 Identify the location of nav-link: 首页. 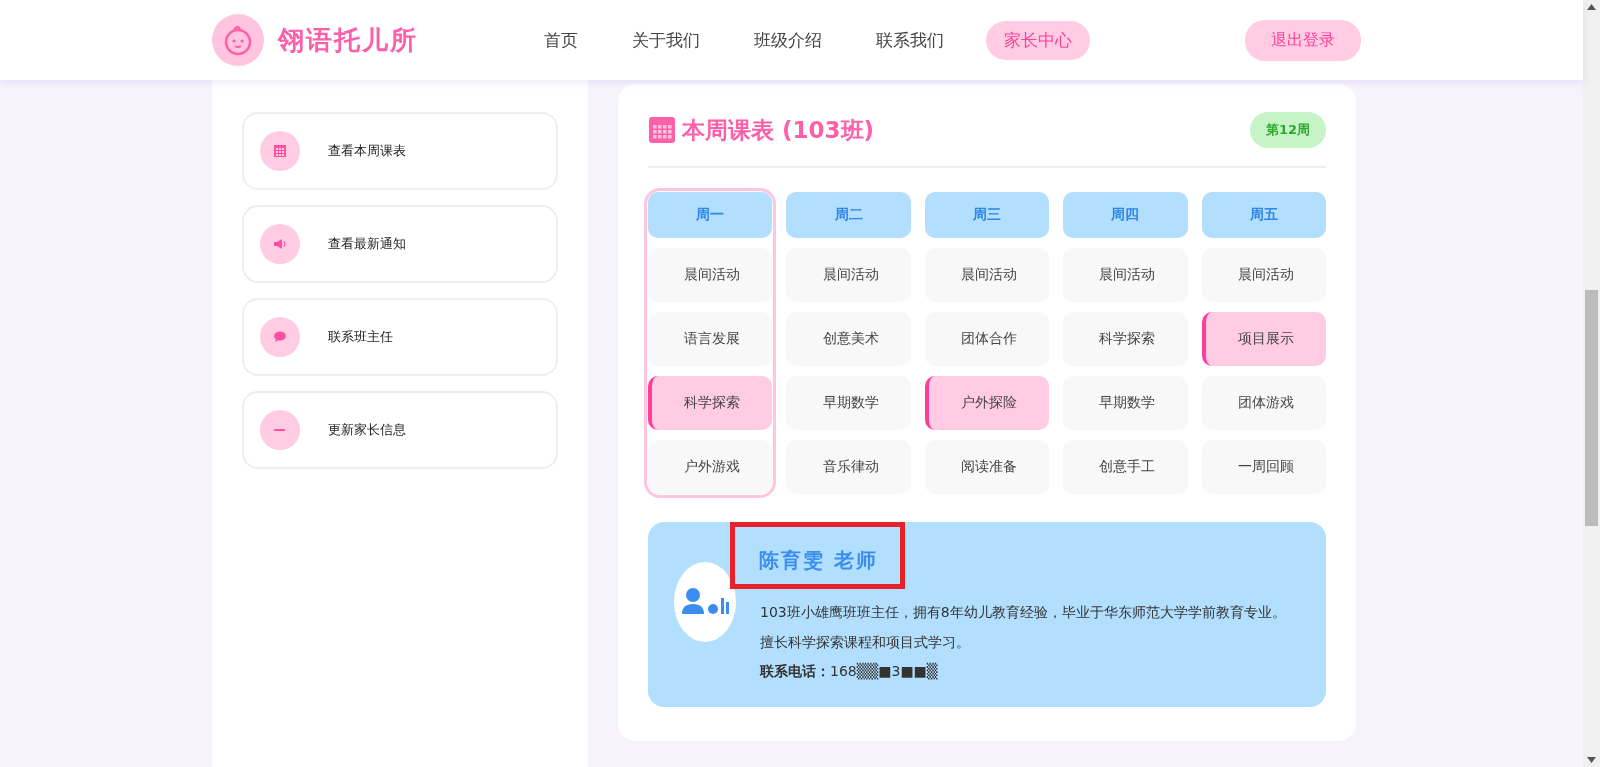
(561, 40).